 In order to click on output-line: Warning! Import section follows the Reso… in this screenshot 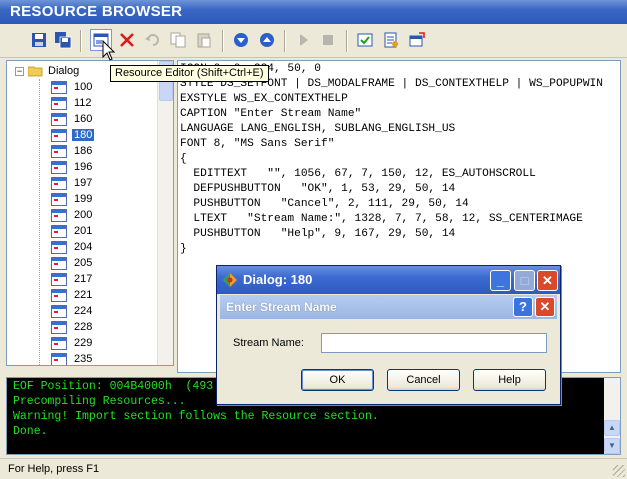, I will do `click(196, 416)`.